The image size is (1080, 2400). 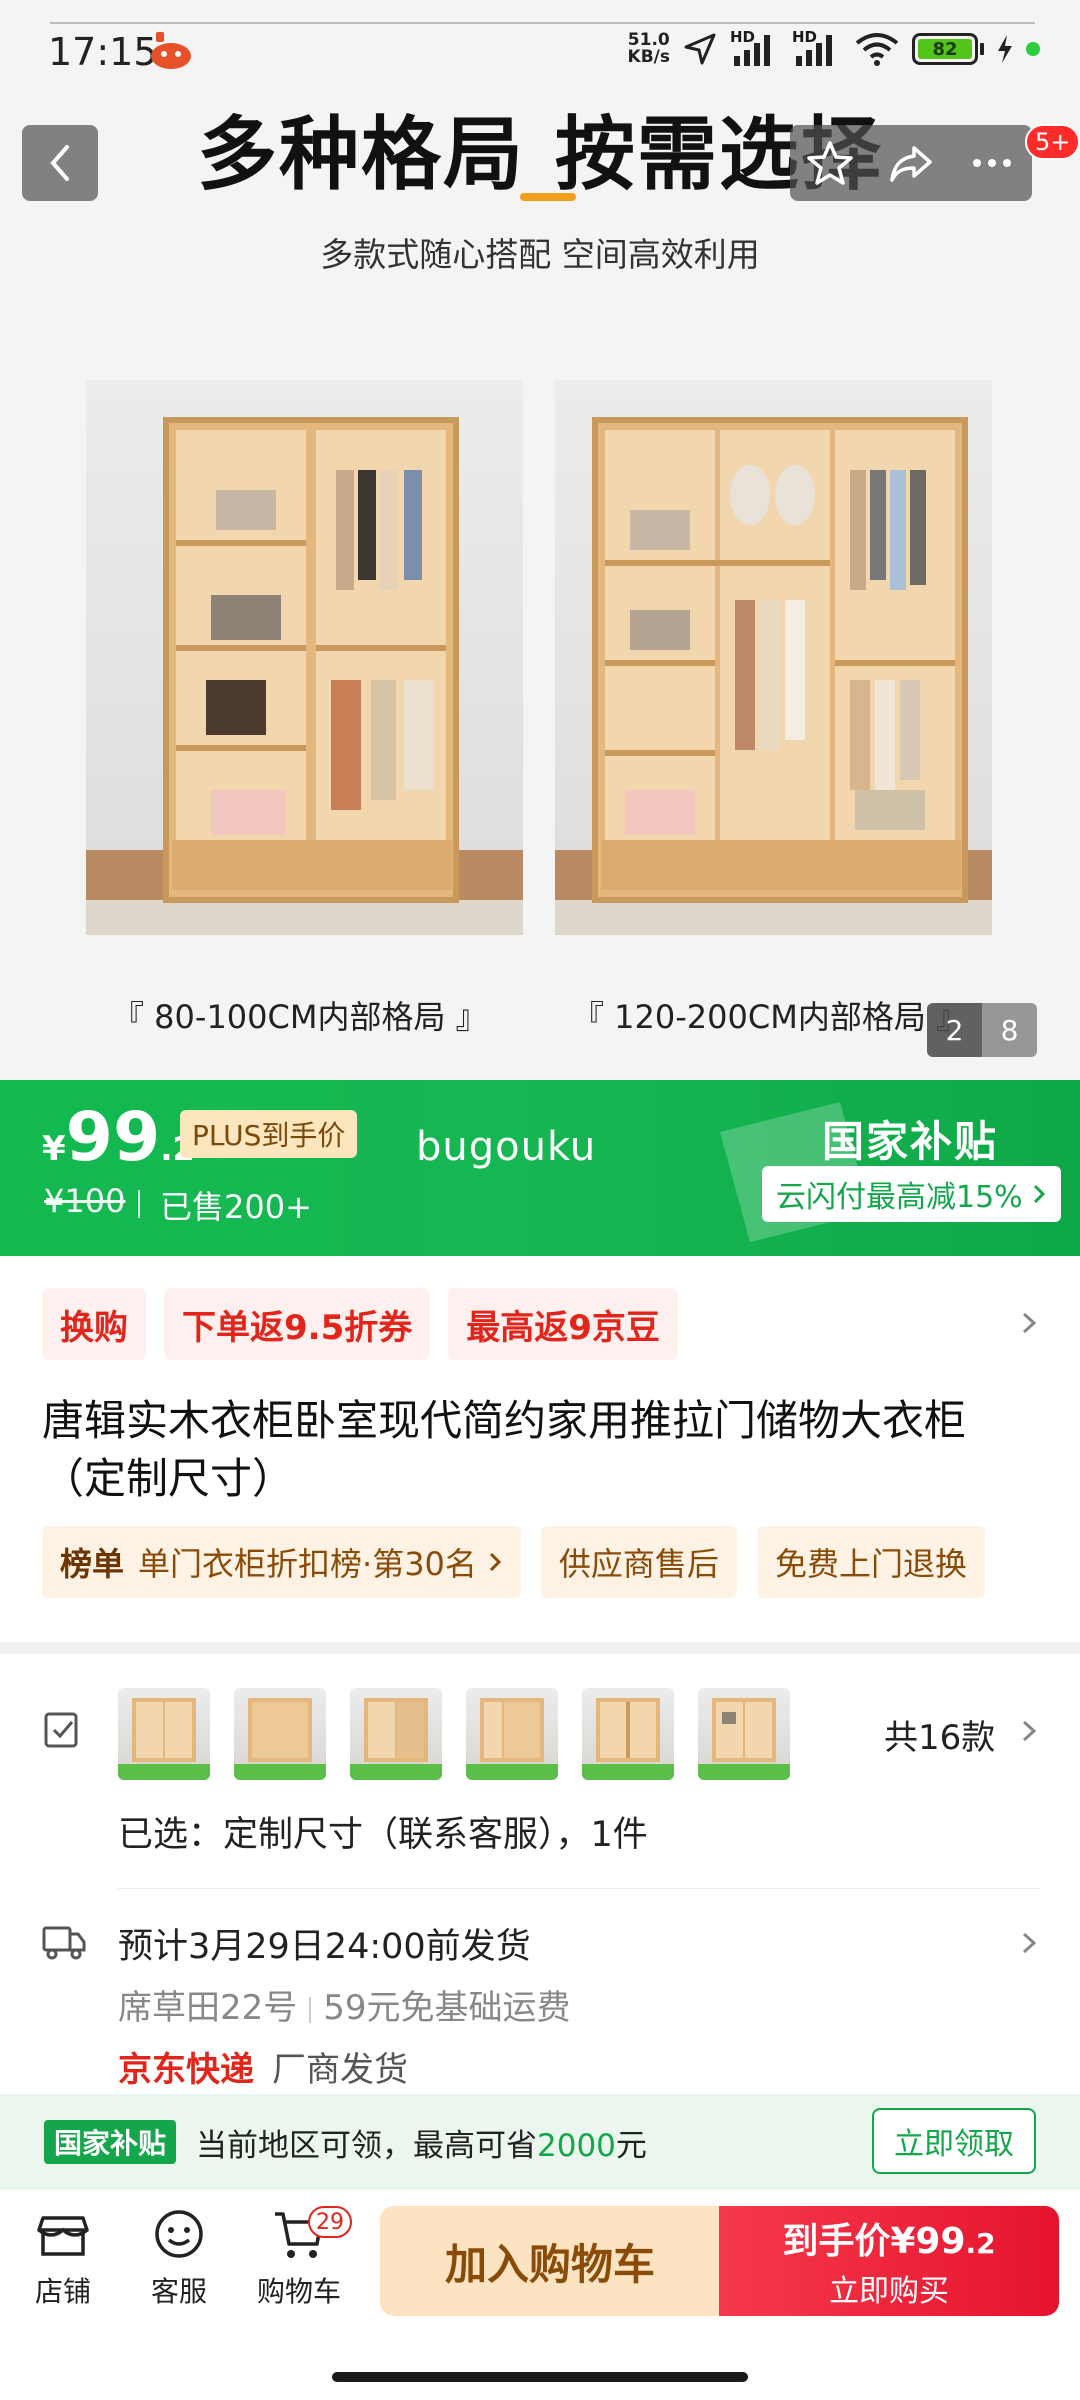 What do you see at coordinates (700, 49) in the screenshot?
I see `location-arrow-icon` at bounding box center [700, 49].